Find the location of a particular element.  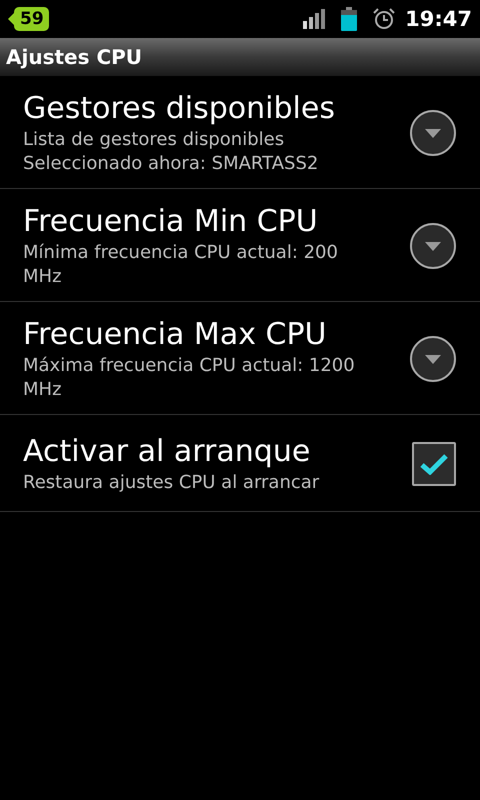

signal-icon is located at coordinates (315, 19).